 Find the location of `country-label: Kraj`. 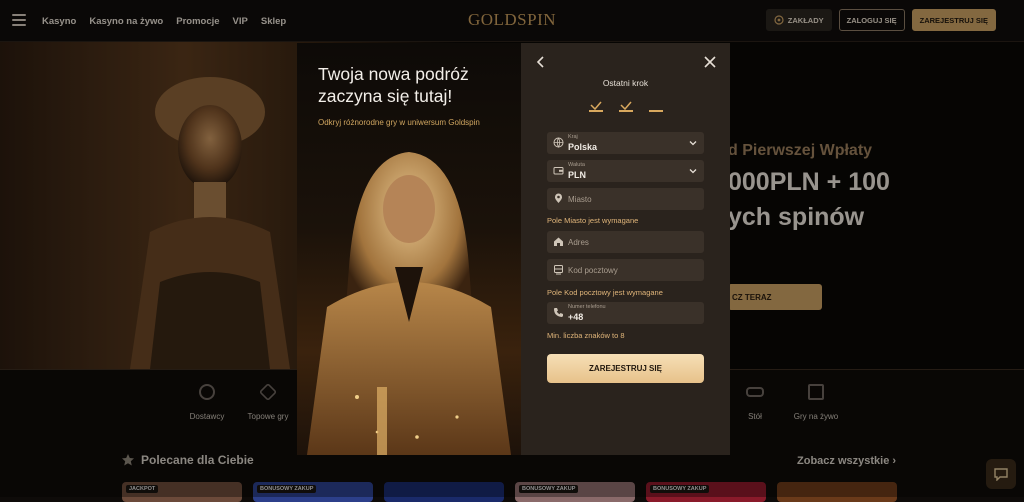

country-label: Kraj is located at coordinates (573, 137).